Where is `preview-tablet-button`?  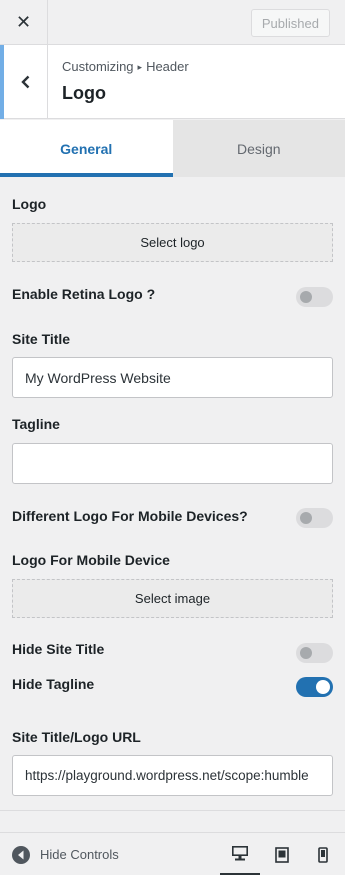
preview-tablet-button is located at coordinates (282, 854).